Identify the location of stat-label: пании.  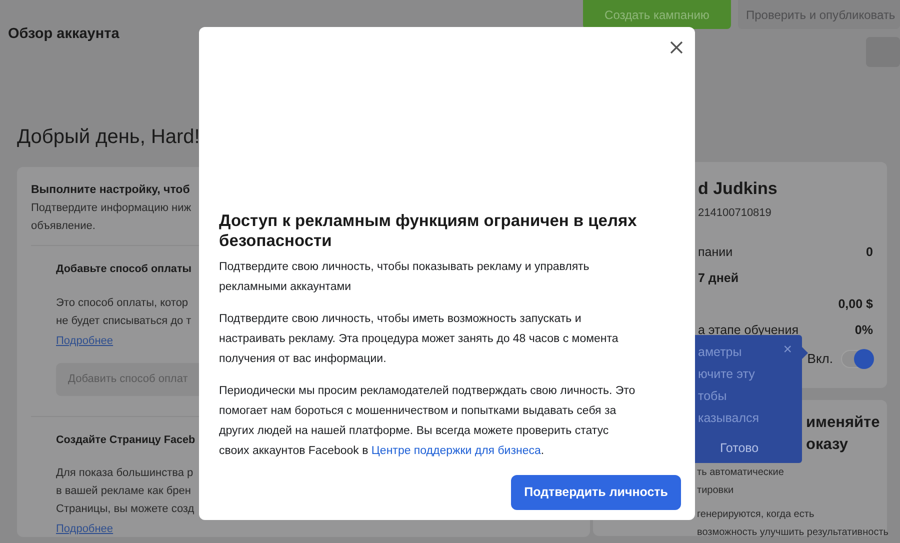
(715, 253).